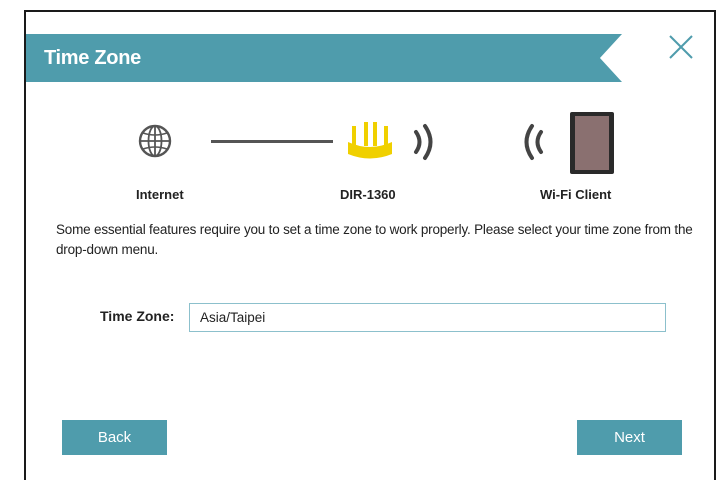 The height and width of the screenshot is (480, 719). Describe the element at coordinates (137, 316) in the screenshot. I see `time-zone-label: Time Zone:` at that location.